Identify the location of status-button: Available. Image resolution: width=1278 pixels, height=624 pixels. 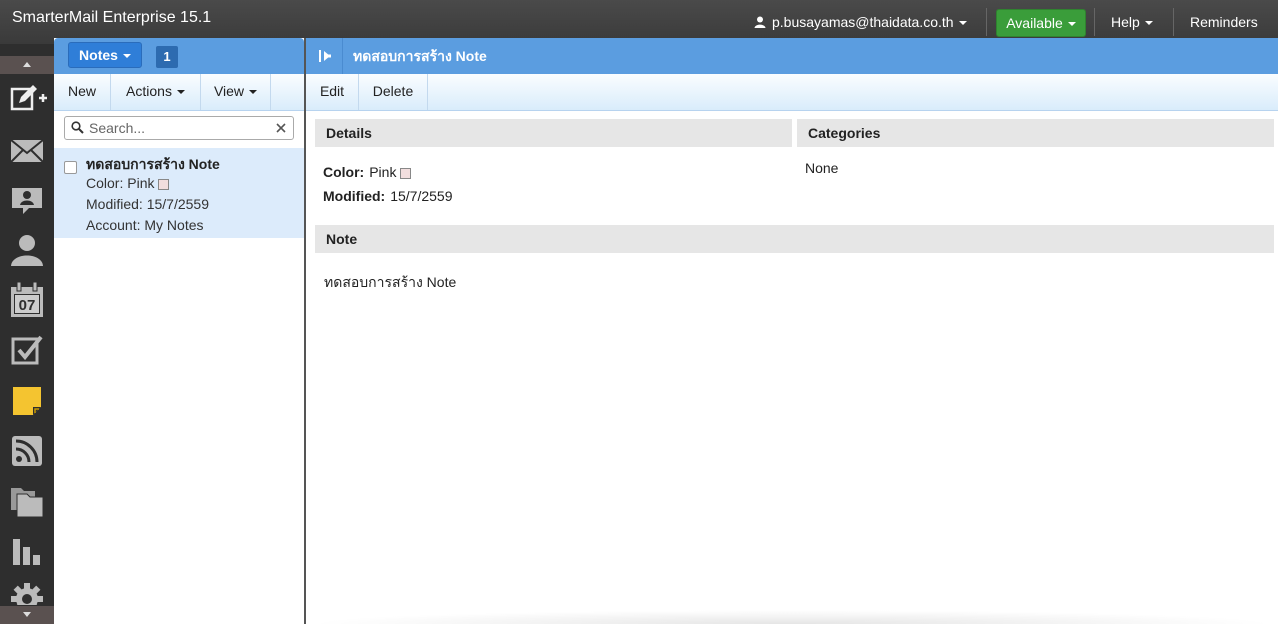
(1041, 23).